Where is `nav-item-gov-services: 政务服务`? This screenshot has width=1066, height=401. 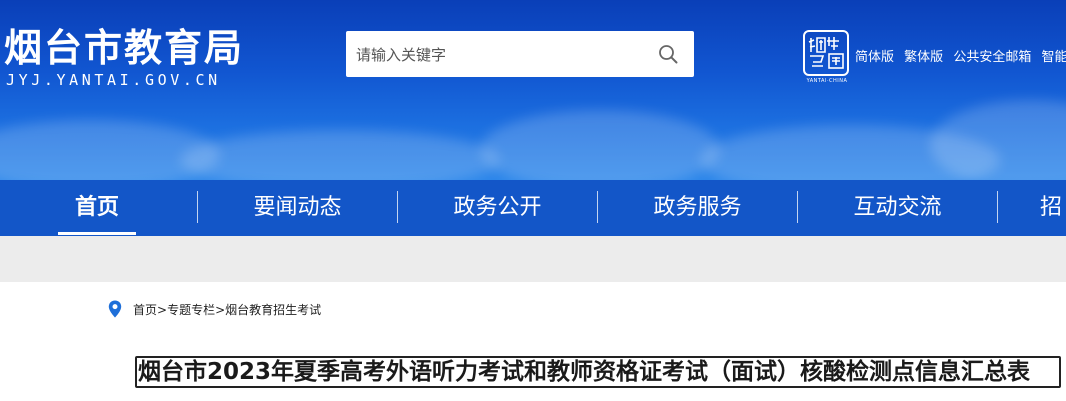 nav-item-gov-services: 政务服务 is located at coordinates (697, 208).